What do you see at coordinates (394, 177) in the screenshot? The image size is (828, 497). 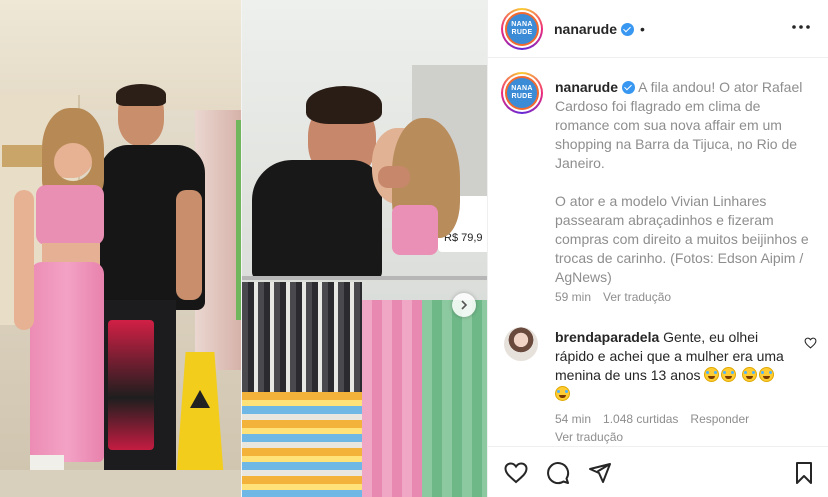 I see `man-hand` at bounding box center [394, 177].